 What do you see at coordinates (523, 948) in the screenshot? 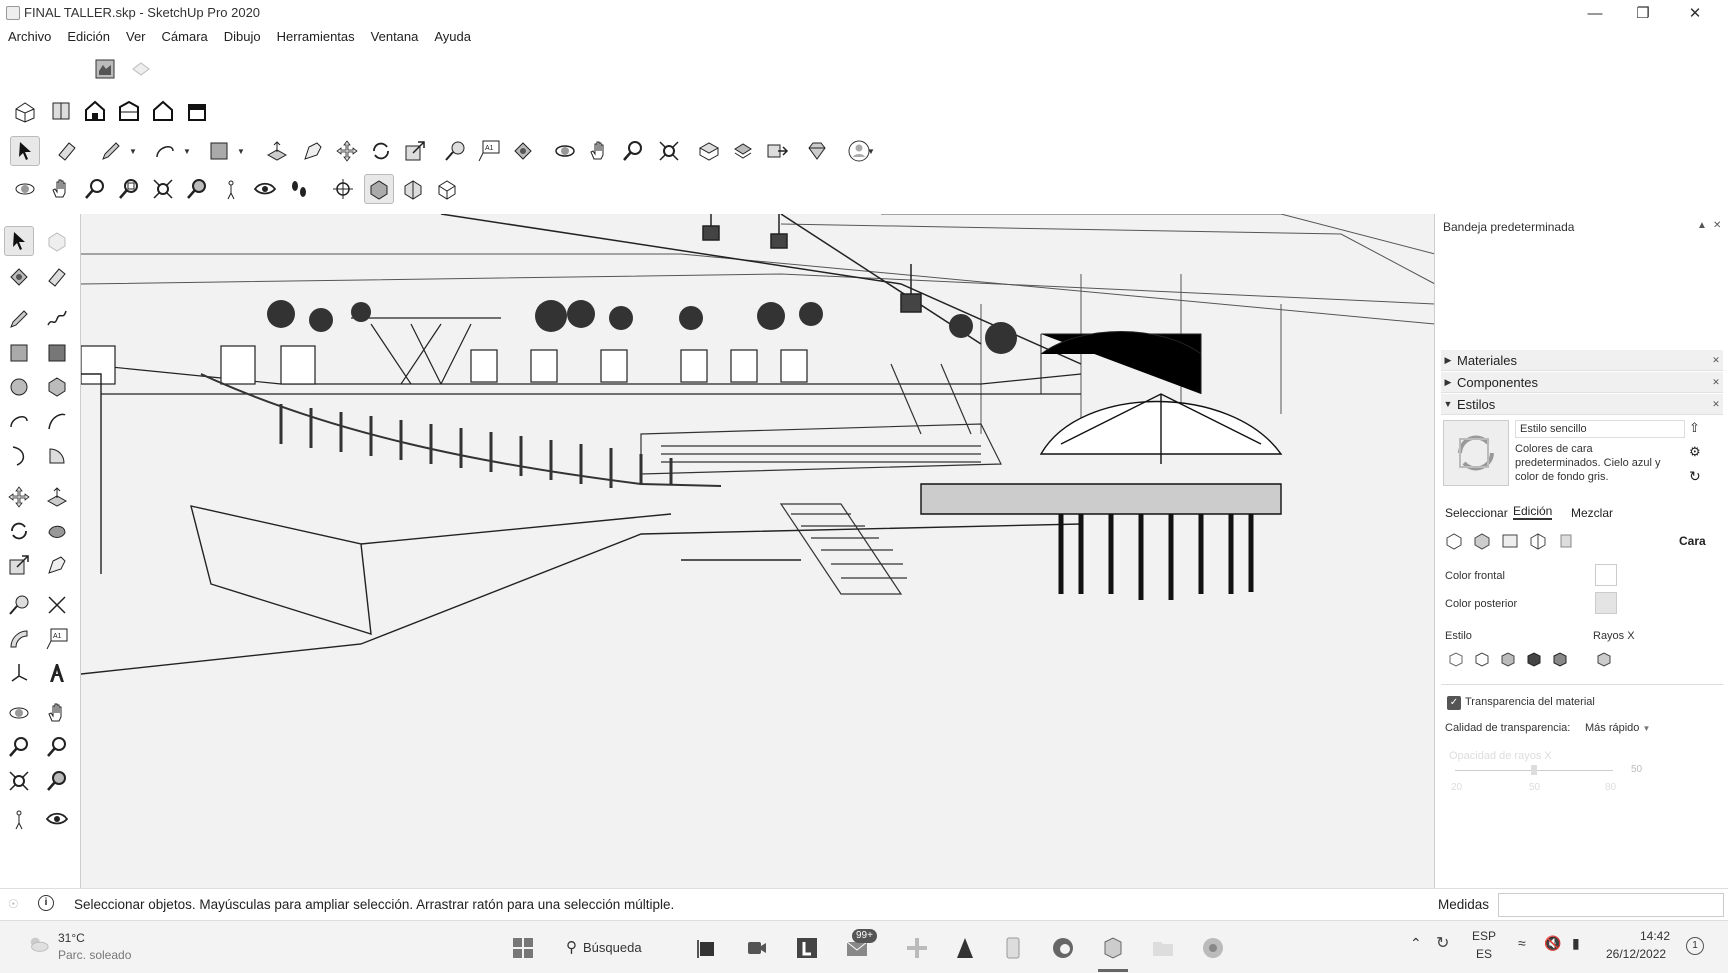
I see `start-button` at bounding box center [523, 948].